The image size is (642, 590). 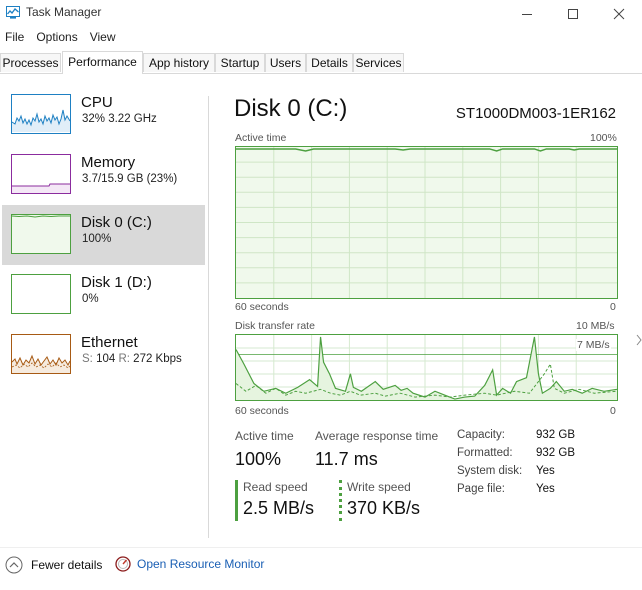 What do you see at coordinates (275, 487) in the screenshot?
I see `read-speed-label: Read speed` at bounding box center [275, 487].